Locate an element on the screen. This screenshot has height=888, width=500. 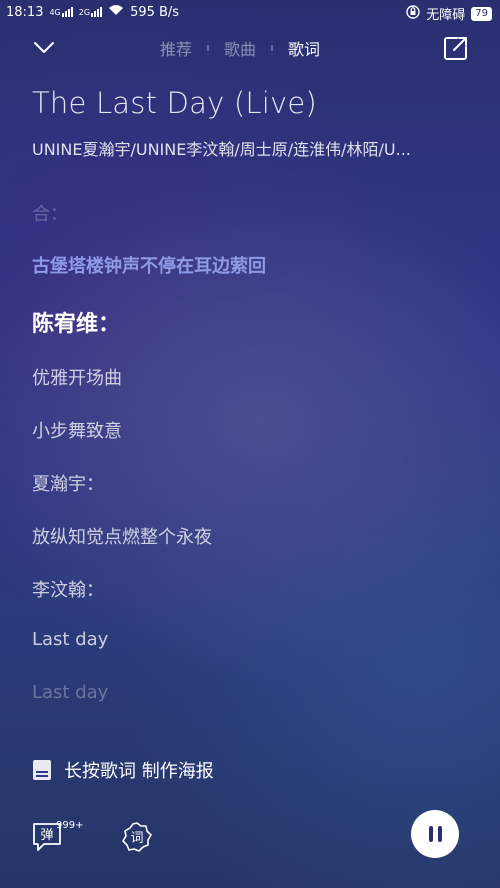
battery-icon: 79 is located at coordinates (481, 13).